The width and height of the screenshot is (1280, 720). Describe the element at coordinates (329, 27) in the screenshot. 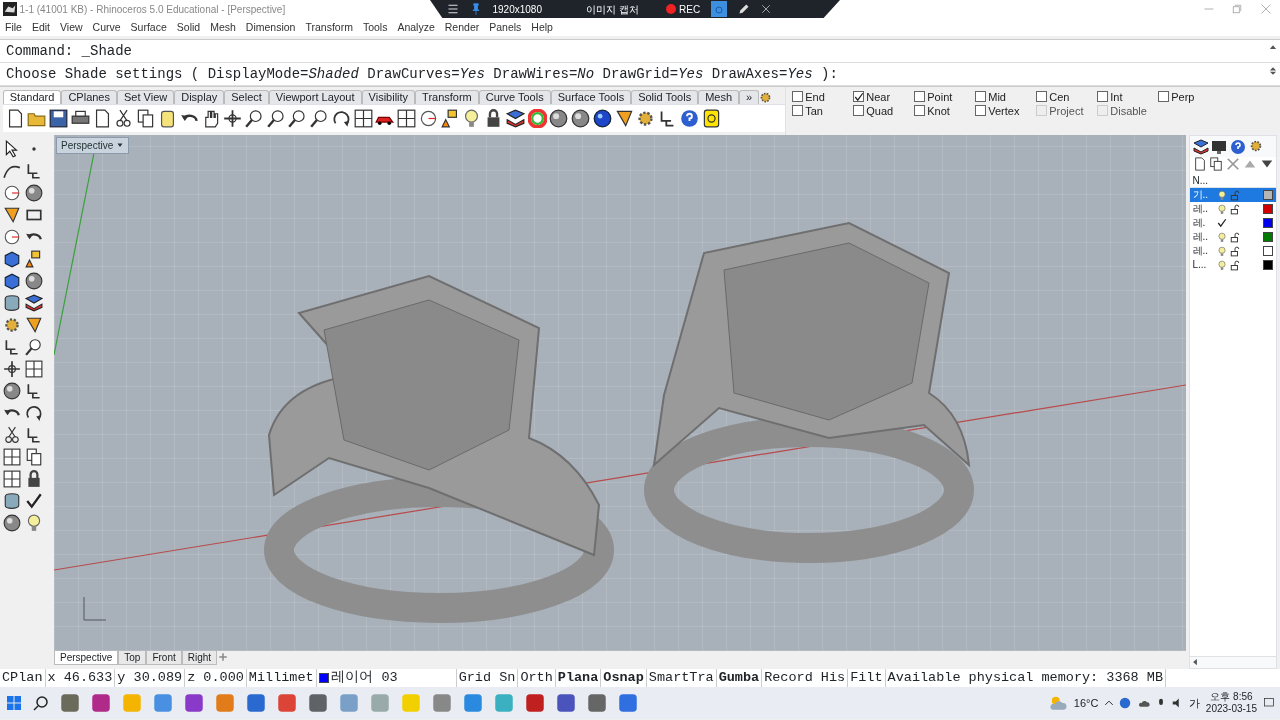

I see `menu-item: Transform` at that location.